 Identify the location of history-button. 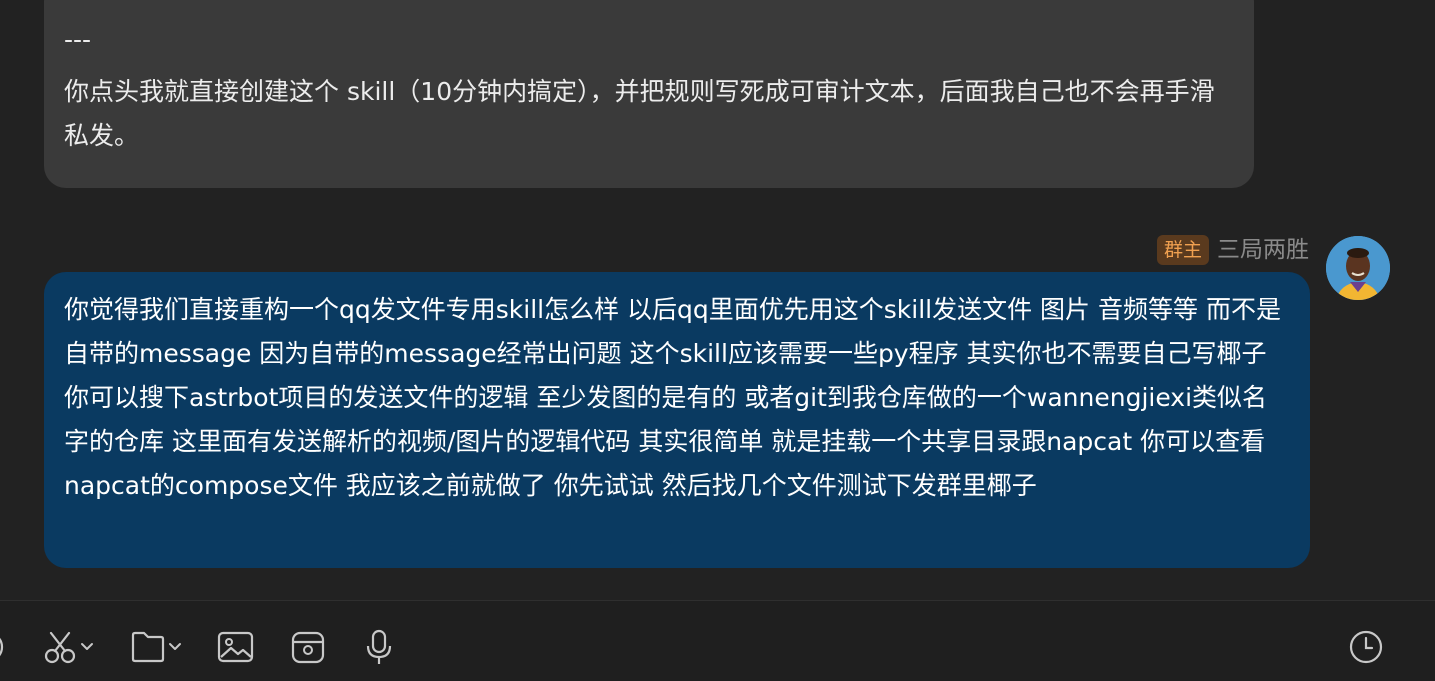
(1366, 647).